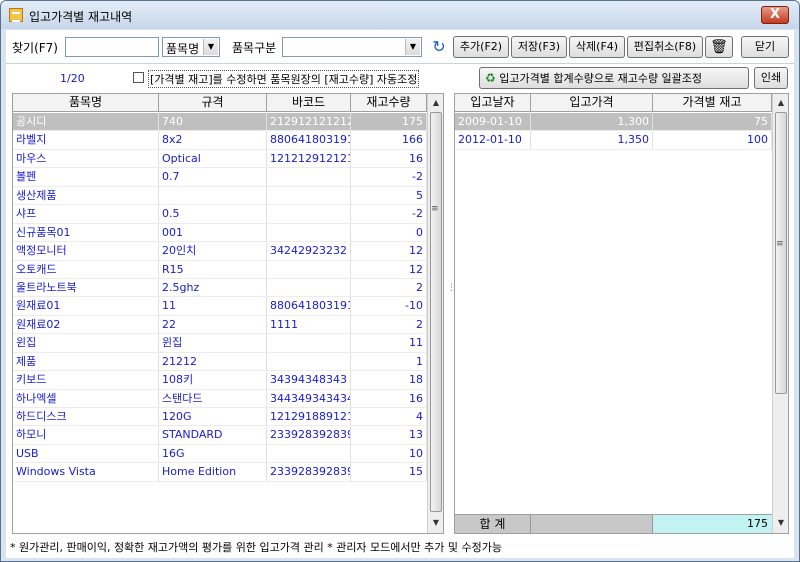 Image resolution: width=800 pixels, height=562 pixels. Describe the element at coordinates (213, 324) in the screenshot. I see `cell-spec: 22` at that location.